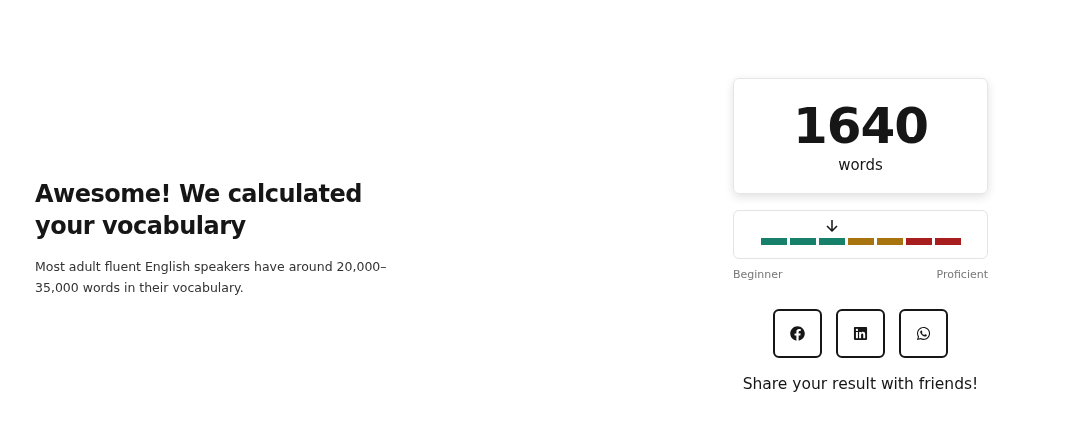  Describe the element at coordinates (758, 274) in the screenshot. I see `min-level-label: Beginner` at that location.